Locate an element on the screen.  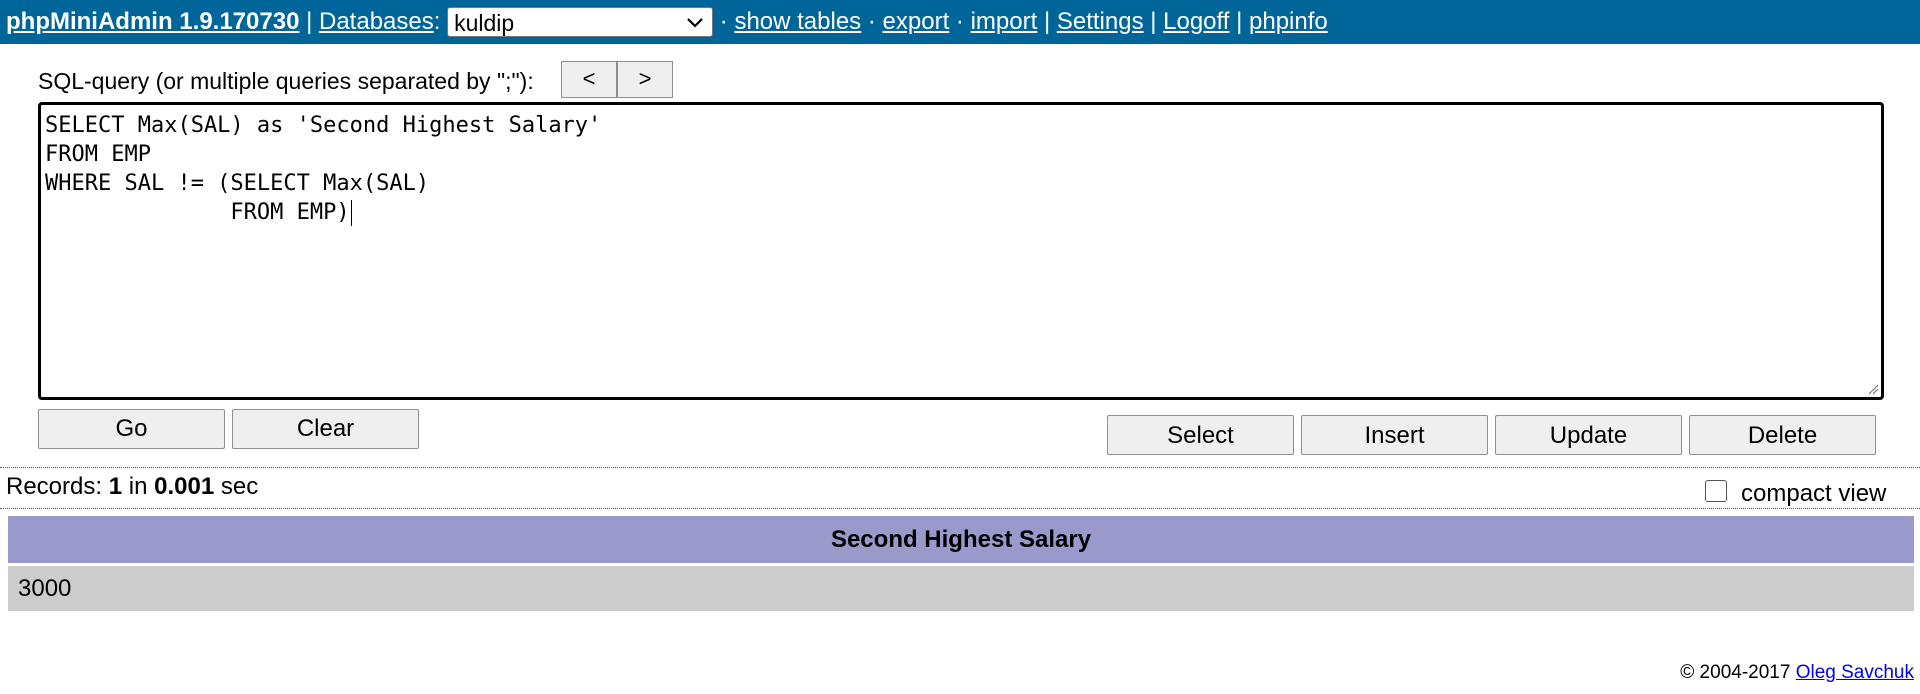
previous-query-button: < is located at coordinates (589, 79).